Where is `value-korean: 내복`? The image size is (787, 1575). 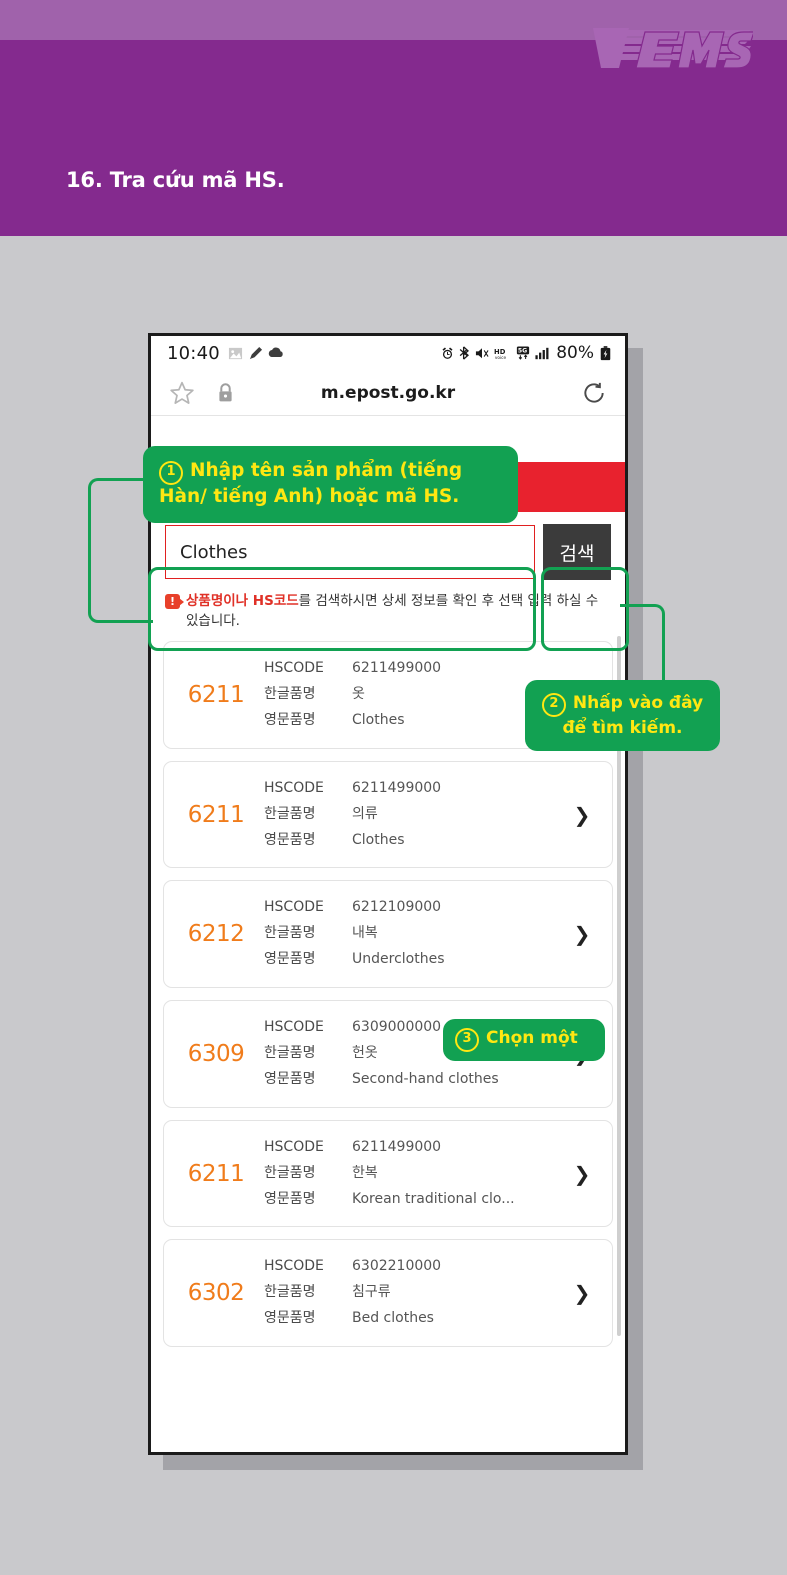 value-korean: 내복 is located at coordinates (365, 933).